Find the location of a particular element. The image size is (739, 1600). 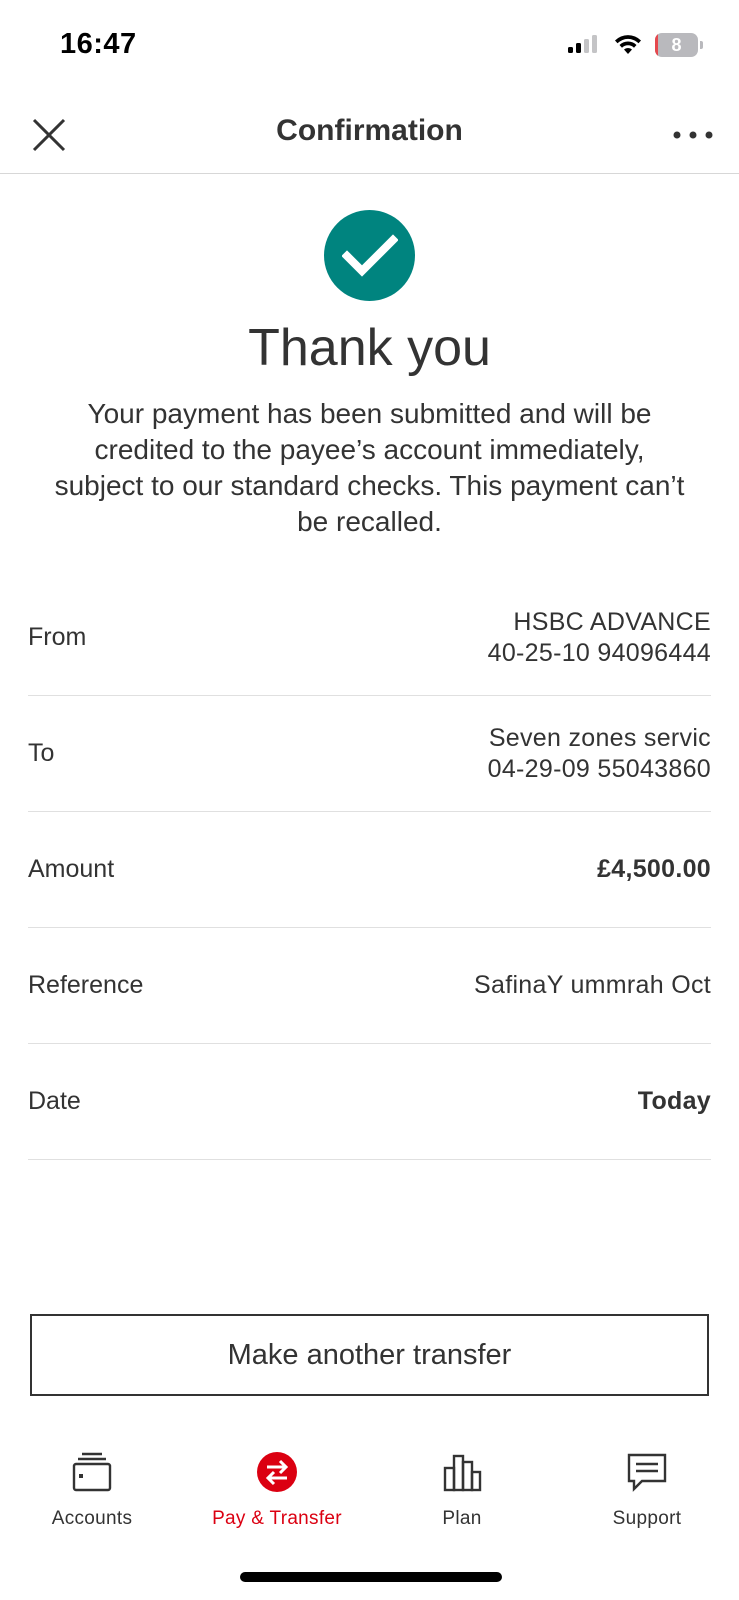

header: Confirmation is located at coordinates (369, 134).